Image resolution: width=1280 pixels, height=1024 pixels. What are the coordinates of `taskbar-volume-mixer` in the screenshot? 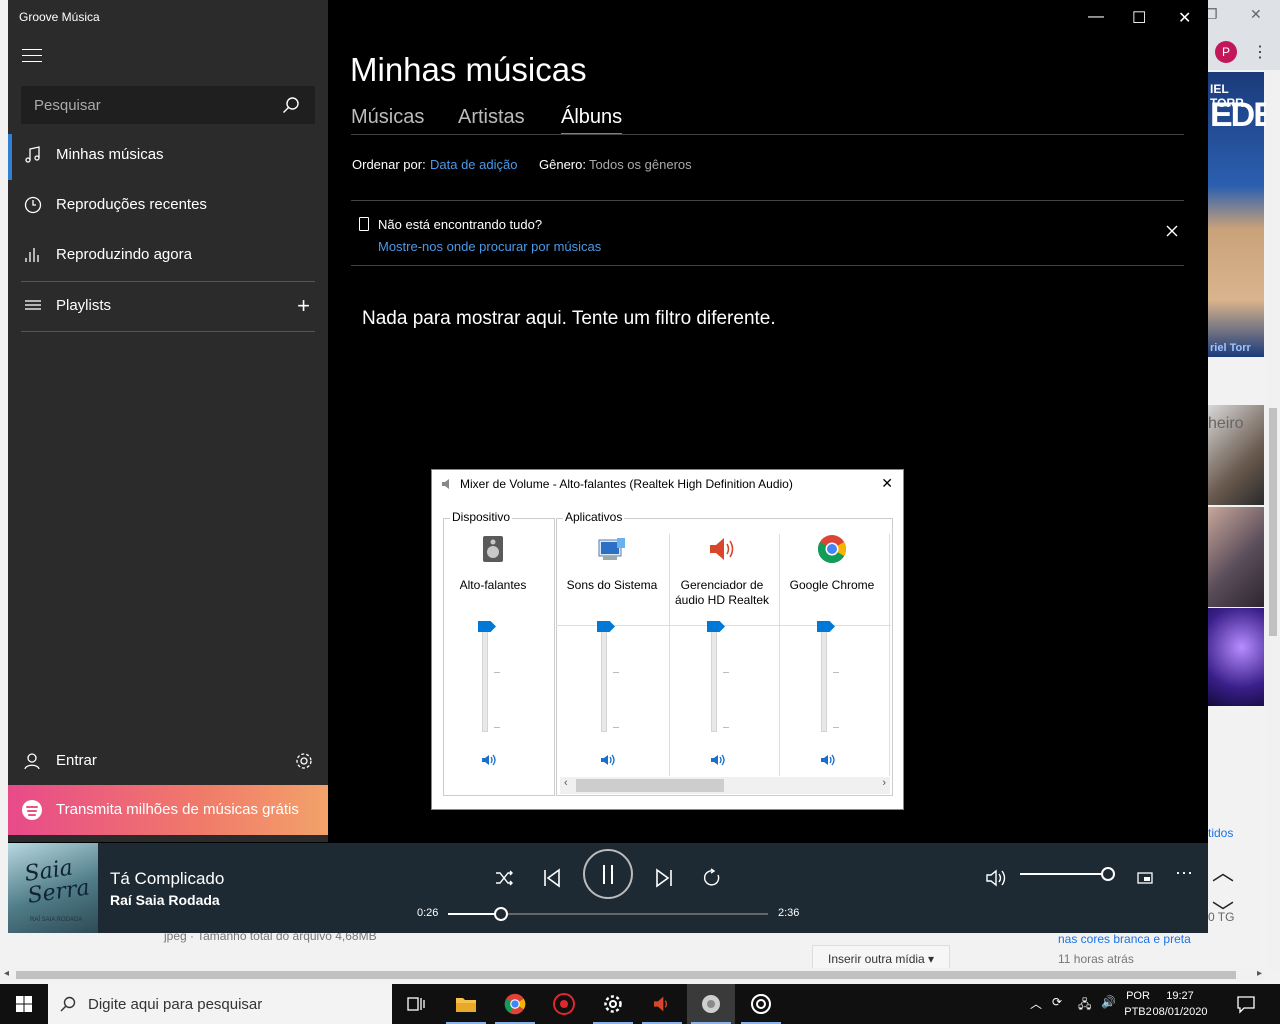 It's located at (711, 1004).